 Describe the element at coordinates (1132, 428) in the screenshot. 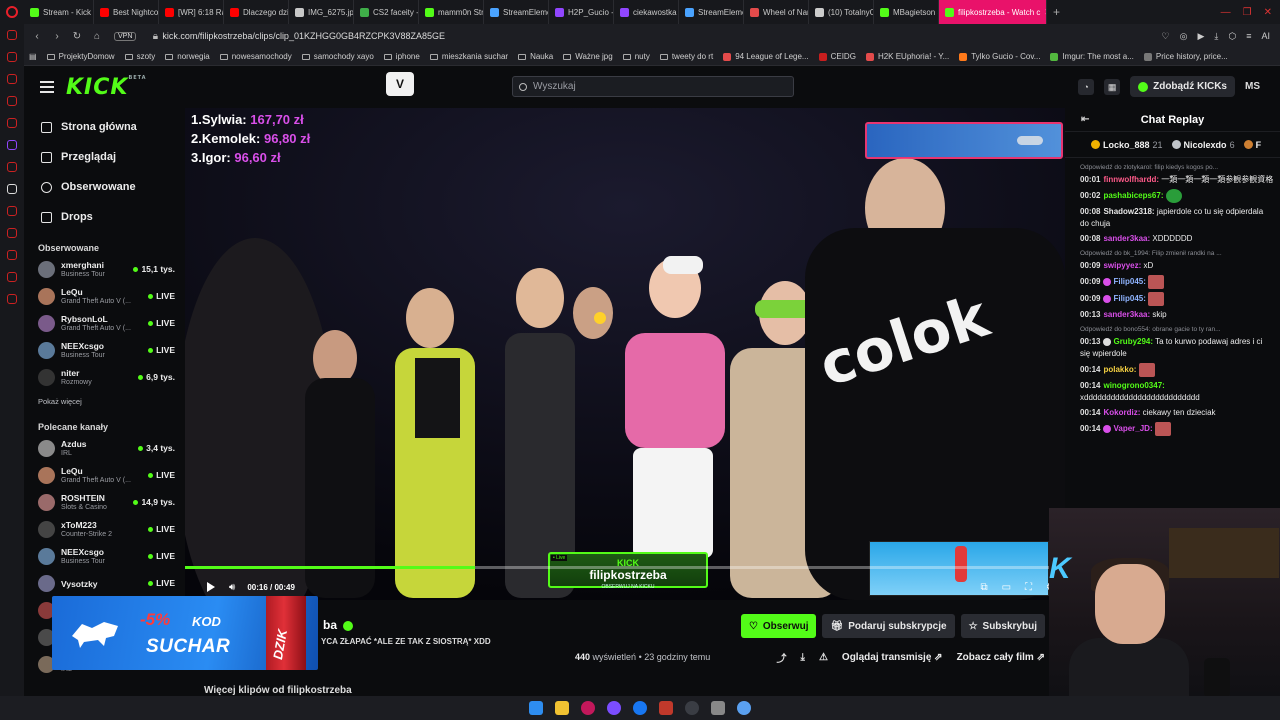

I see `message-username: Vaper_JD:` at that location.